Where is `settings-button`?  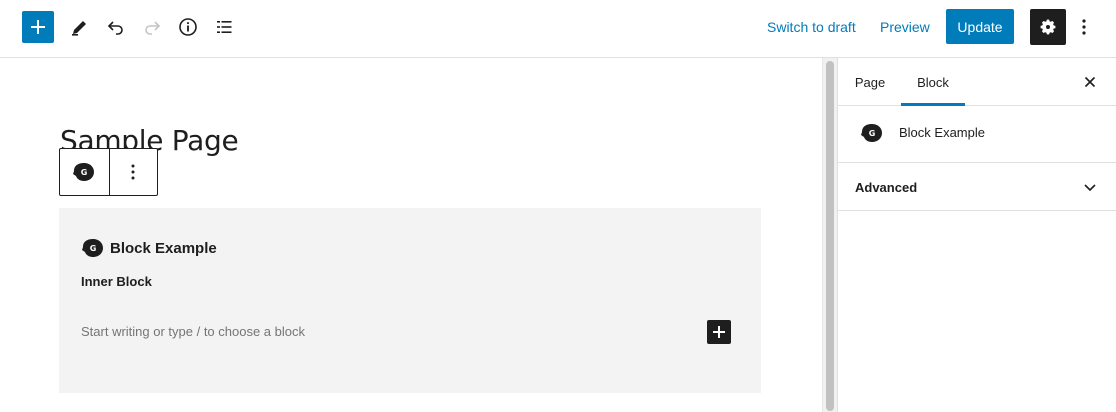 settings-button is located at coordinates (1048, 27).